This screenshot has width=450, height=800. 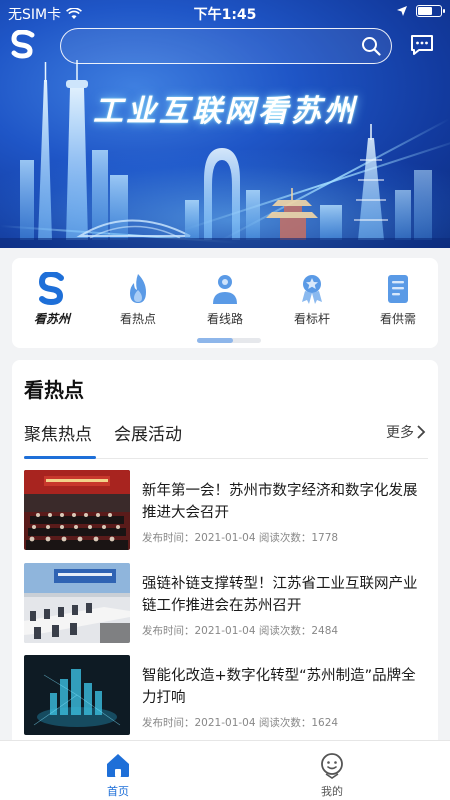 I want to click on search-icon, so click(x=371, y=46).